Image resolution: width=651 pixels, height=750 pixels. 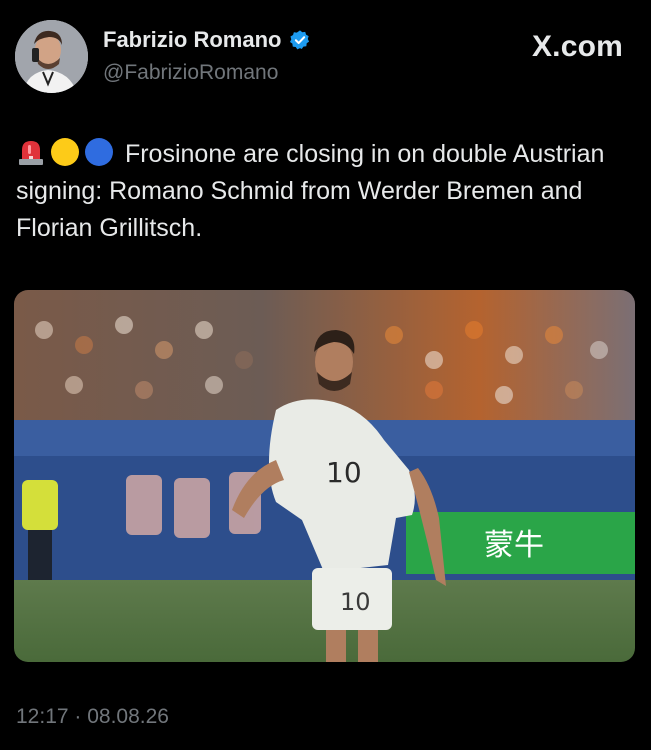 I want to click on jersey-number: 10, so click(x=344, y=472).